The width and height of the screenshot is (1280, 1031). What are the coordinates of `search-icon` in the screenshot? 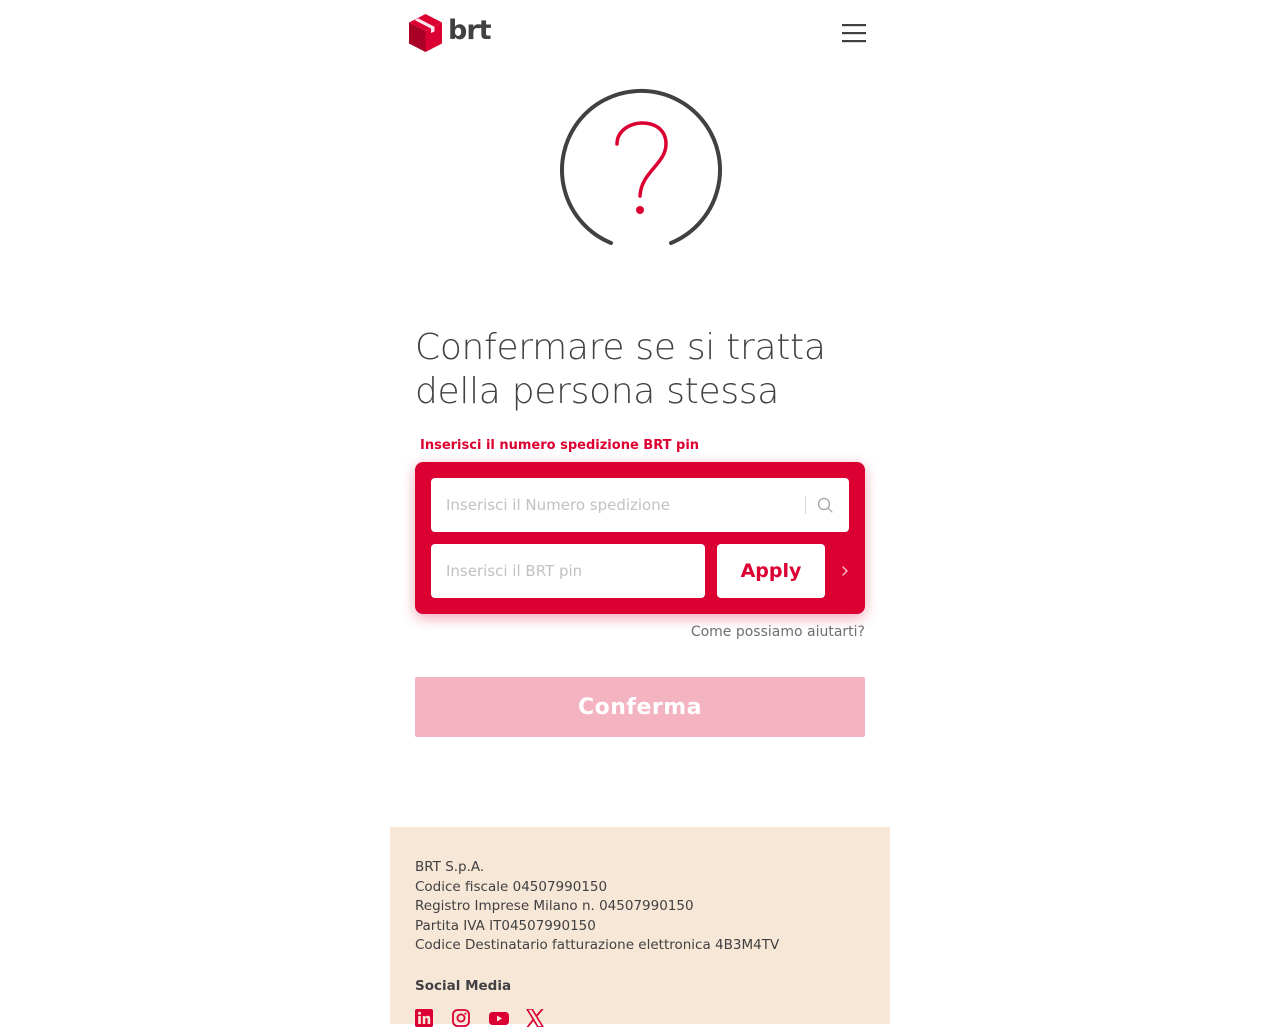 It's located at (825, 505).